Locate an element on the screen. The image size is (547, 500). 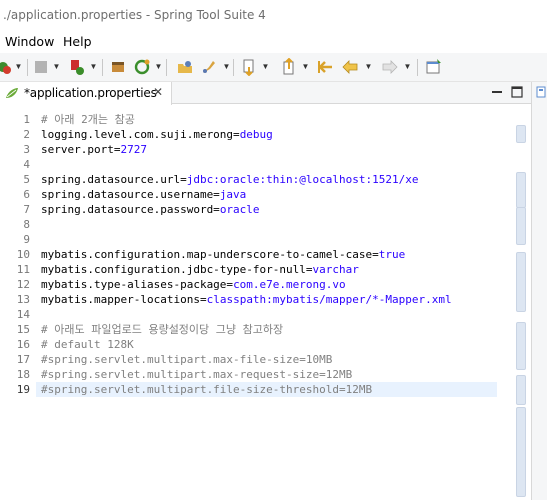
property-value: true is located at coordinates (392, 254).